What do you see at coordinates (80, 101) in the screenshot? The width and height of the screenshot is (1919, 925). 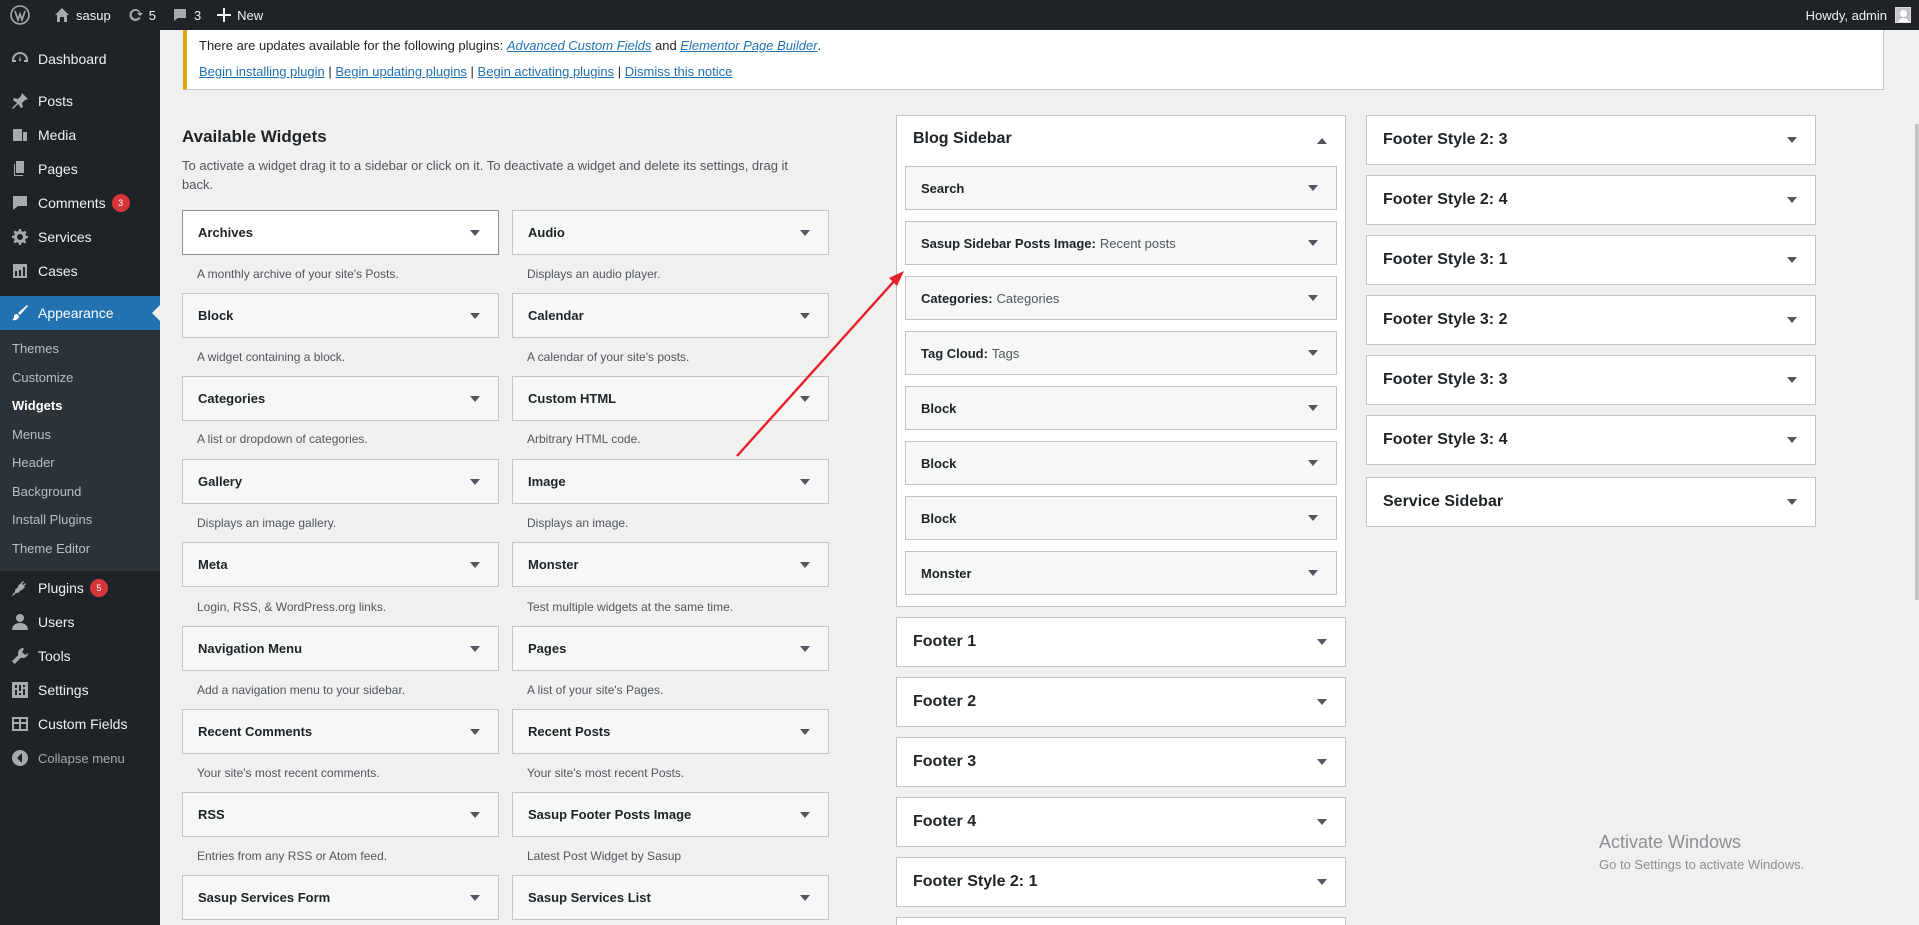 I see `menu-item-posts: Posts` at bounding box center [80, 101].